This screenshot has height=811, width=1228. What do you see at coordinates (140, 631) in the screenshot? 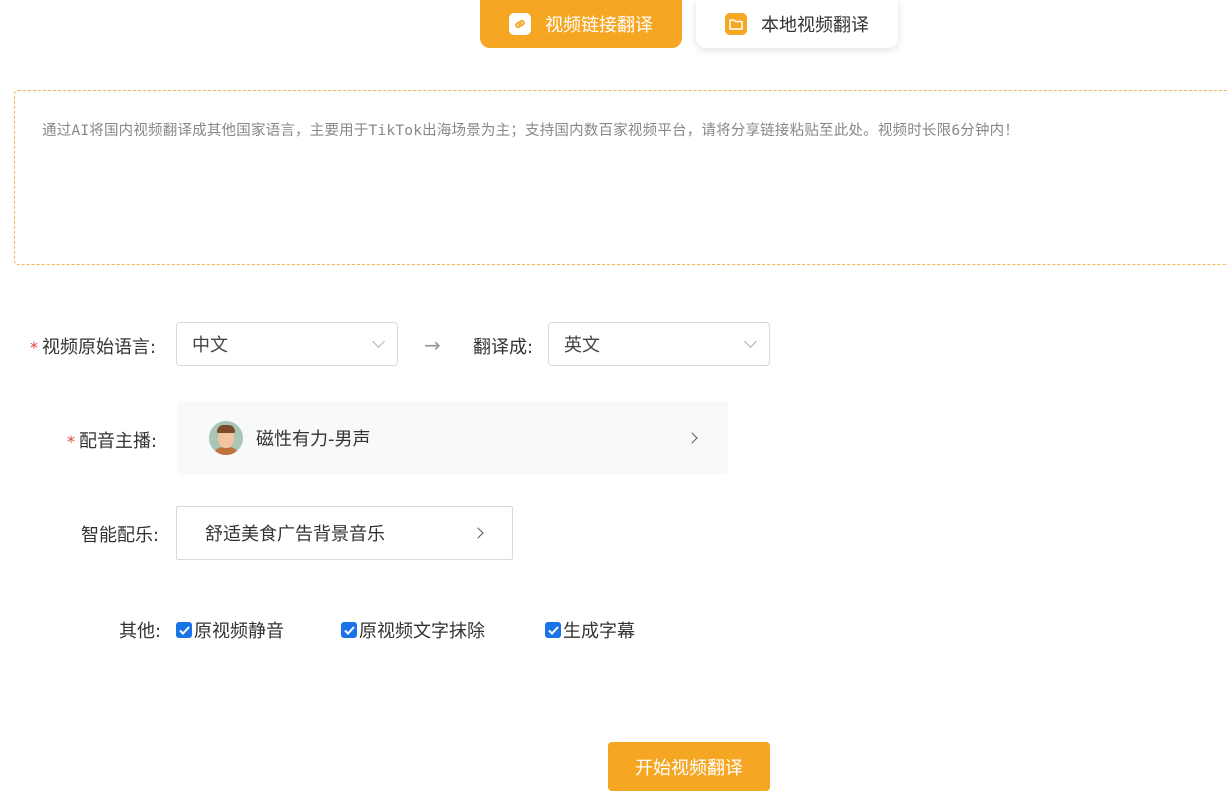
I see `other-label: 其他:` at bounding box center [140, 631].